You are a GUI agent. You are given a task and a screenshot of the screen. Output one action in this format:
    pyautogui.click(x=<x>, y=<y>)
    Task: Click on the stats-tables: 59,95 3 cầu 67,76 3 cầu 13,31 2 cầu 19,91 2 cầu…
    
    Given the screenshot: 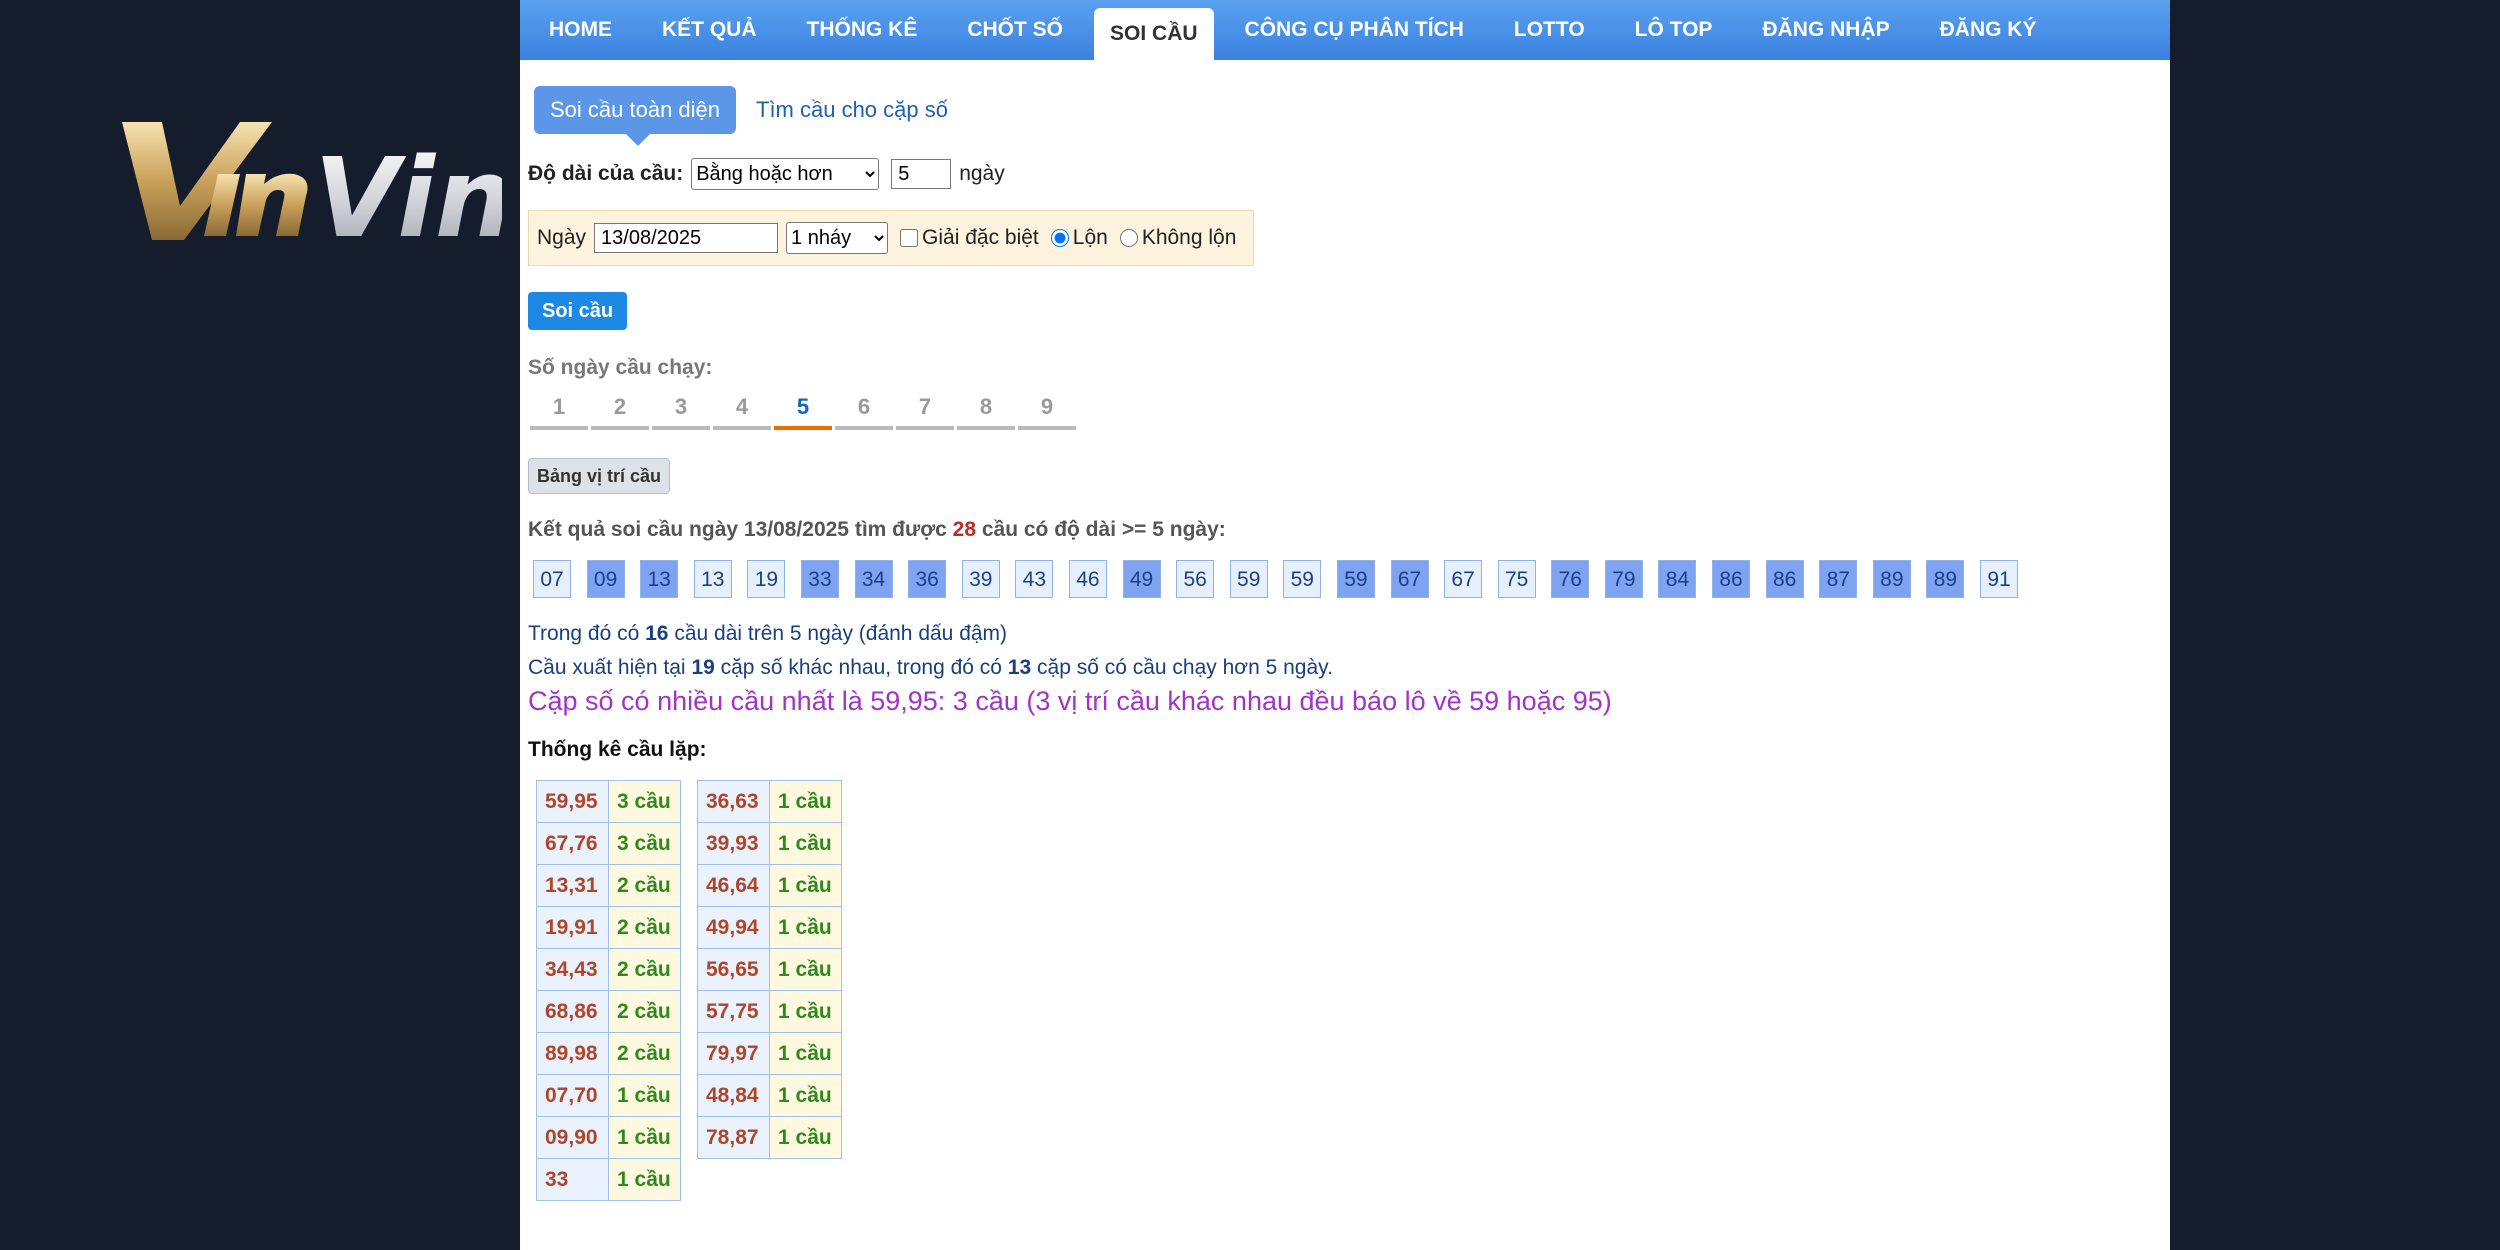 What is the action you would take?
    pyautogui.click(x=697, y=990)
    